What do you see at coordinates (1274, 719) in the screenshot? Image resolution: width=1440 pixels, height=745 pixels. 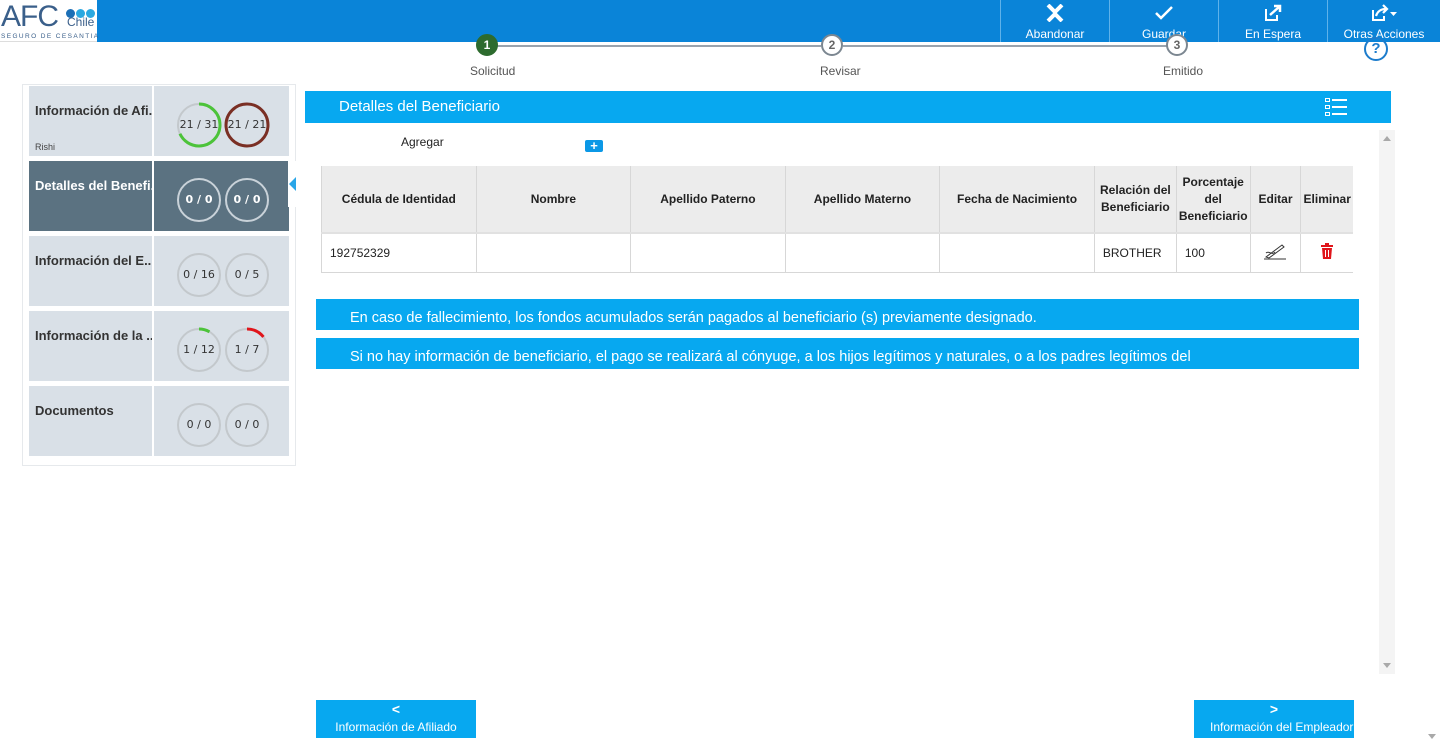 I see `next-section-button: > Información del Empleador` at bounding box center [1274, 719].